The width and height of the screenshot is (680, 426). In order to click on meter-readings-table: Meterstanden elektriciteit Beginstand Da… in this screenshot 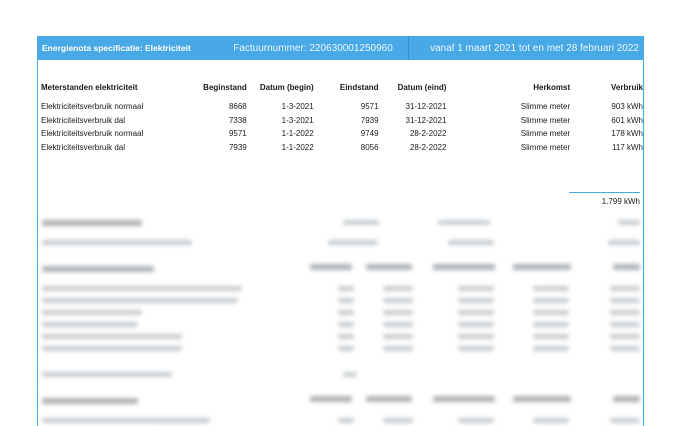, I will do `click(342, 118)`.